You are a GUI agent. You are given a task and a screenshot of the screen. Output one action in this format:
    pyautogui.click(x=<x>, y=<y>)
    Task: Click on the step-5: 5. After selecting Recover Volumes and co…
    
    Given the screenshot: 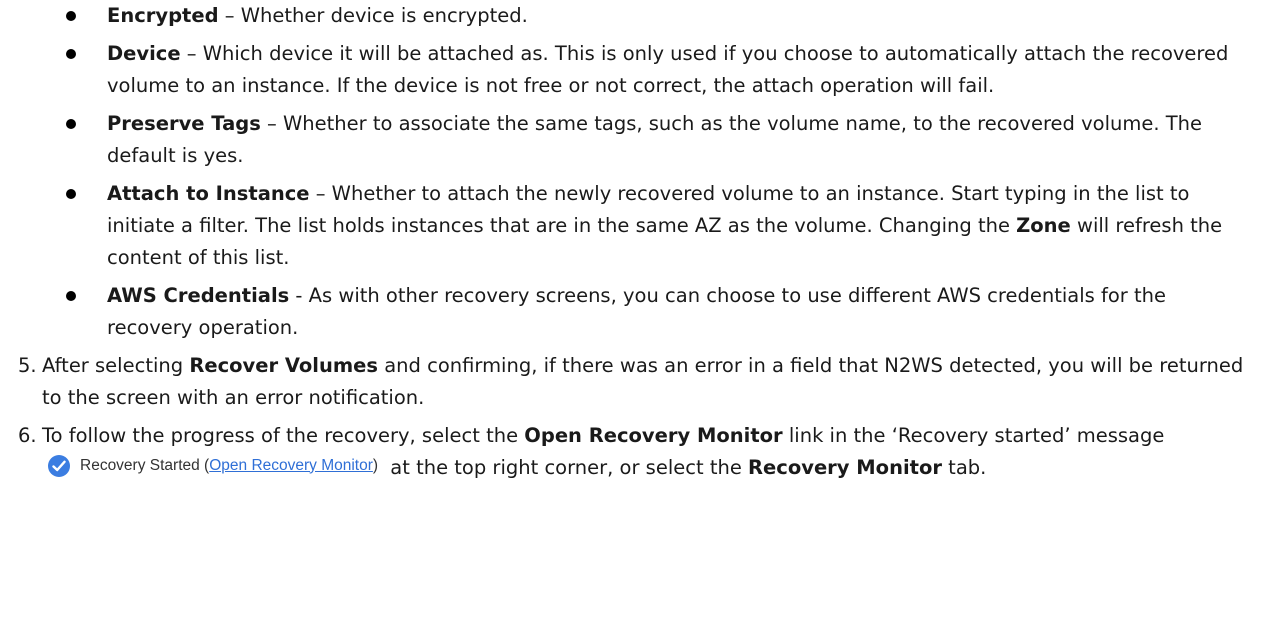 What is the action you would take?
    pyautogui.click(x=635, y=382)
    